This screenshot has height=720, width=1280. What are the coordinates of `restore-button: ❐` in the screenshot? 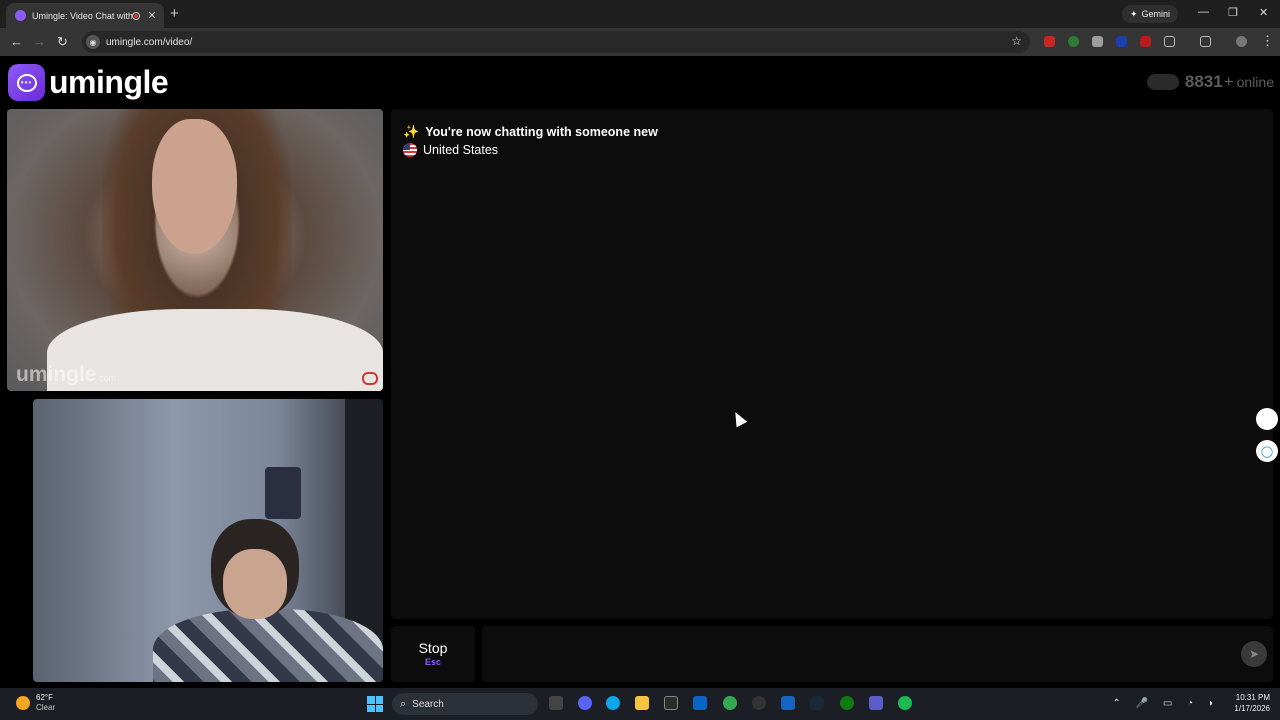 It's located at (1233, 12).